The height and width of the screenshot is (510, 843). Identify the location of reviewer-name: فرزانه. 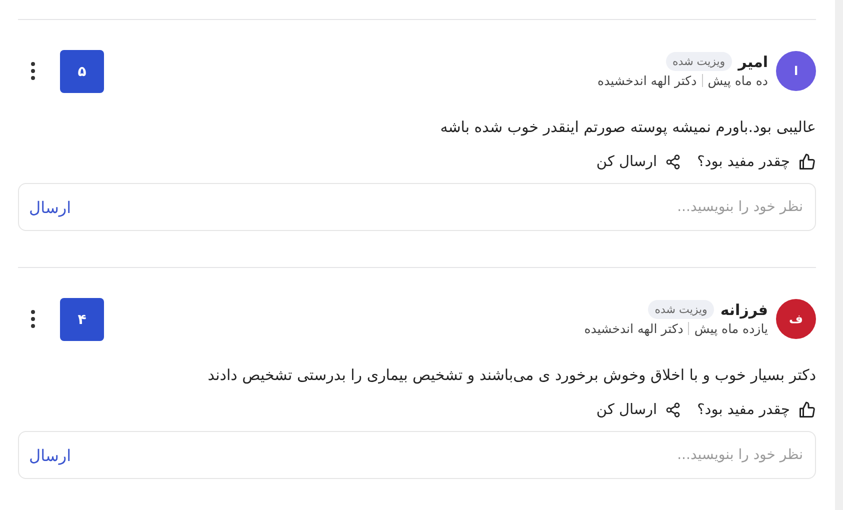
(744, 309).